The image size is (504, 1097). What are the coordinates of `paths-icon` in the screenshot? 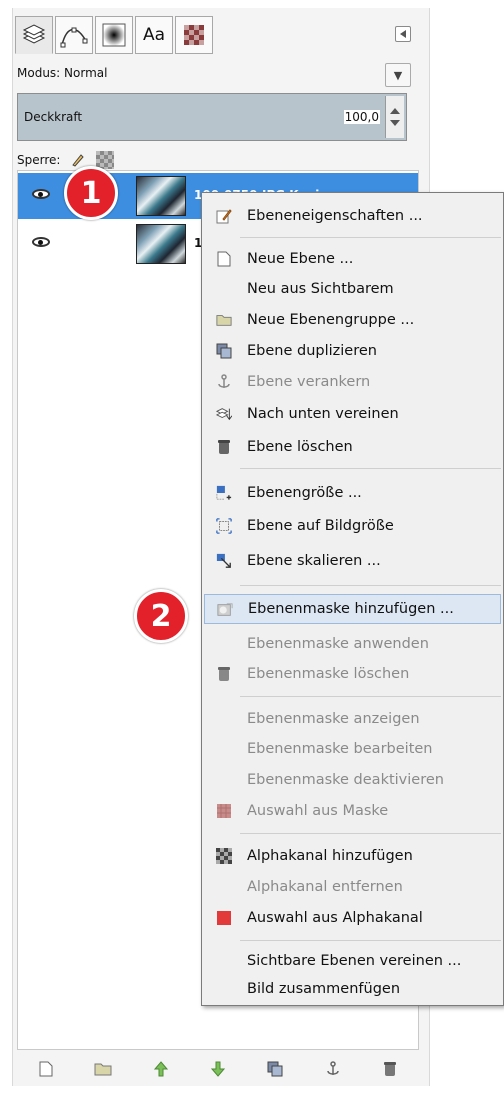 It's located at (74, 37).